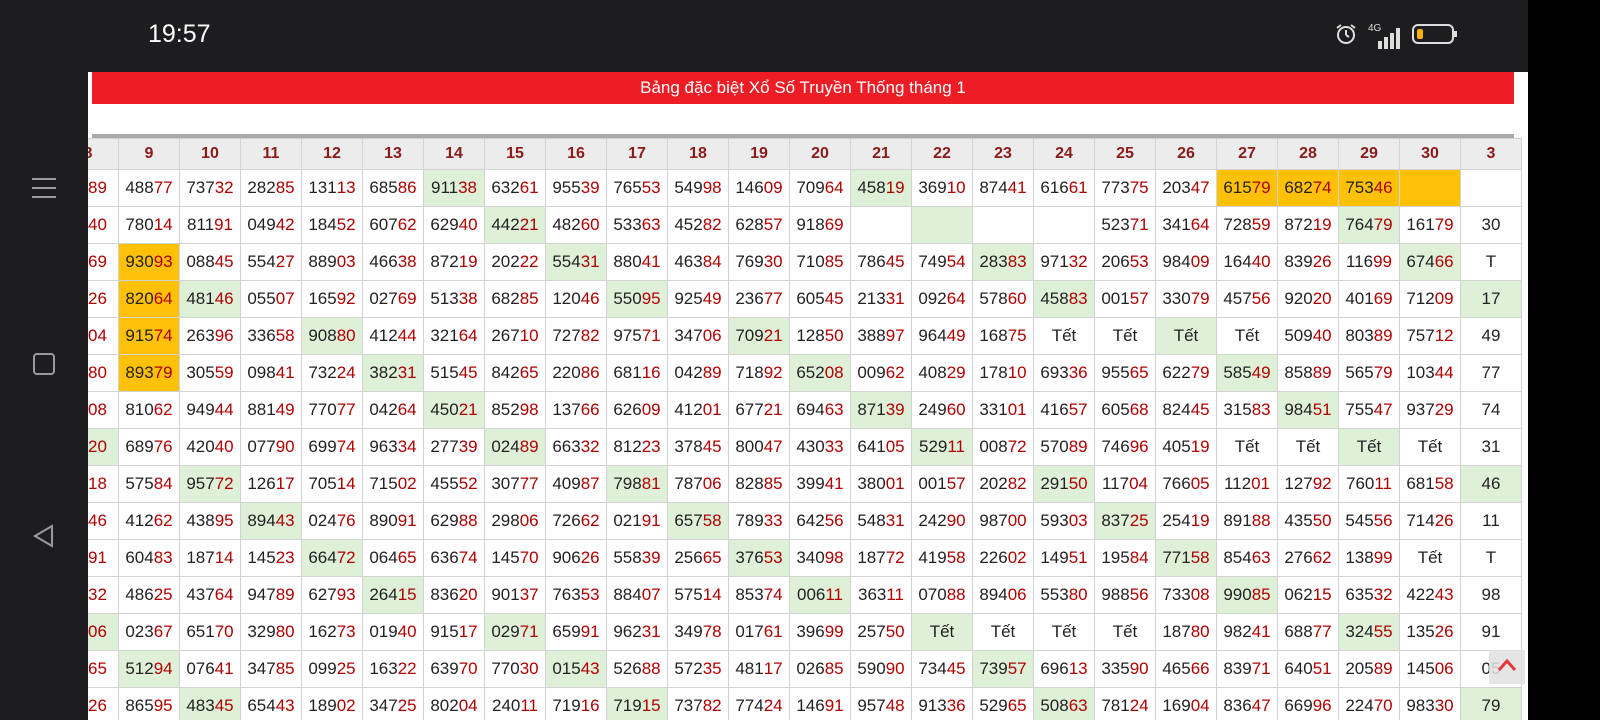  What do you see at coordinates (515, 595) in the screenshot?
I see `result-cell: 901 37` at bounding box center [515, 595].